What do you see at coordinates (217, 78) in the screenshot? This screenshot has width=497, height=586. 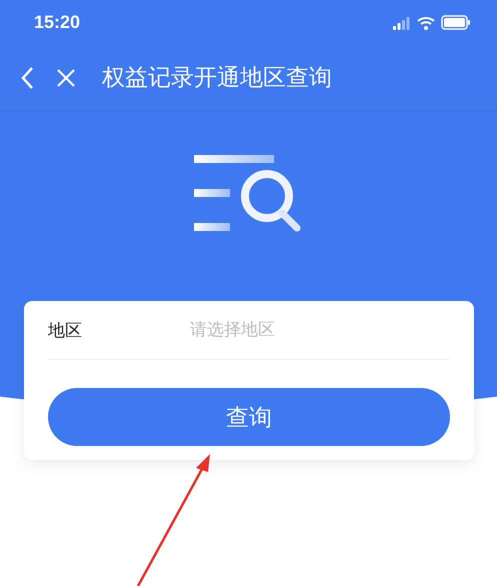 I see `page-title: 权益记录开通地区查询` at bounding box center [217, 78].